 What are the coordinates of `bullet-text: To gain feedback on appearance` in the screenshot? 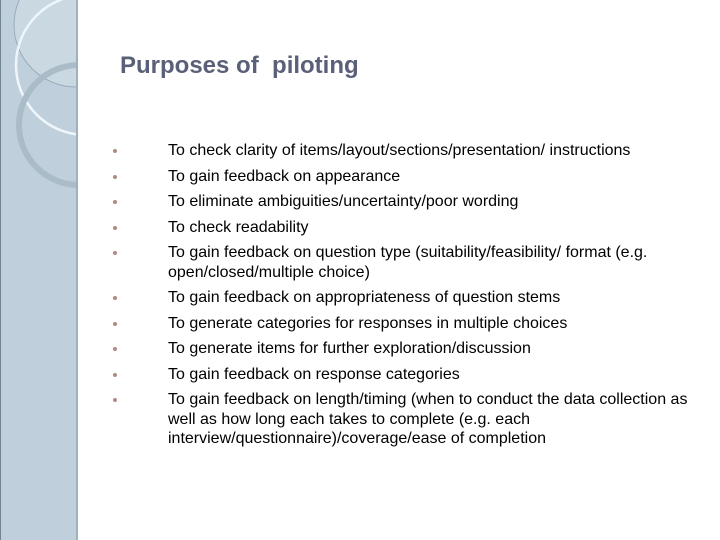 It's located at (284, 176).